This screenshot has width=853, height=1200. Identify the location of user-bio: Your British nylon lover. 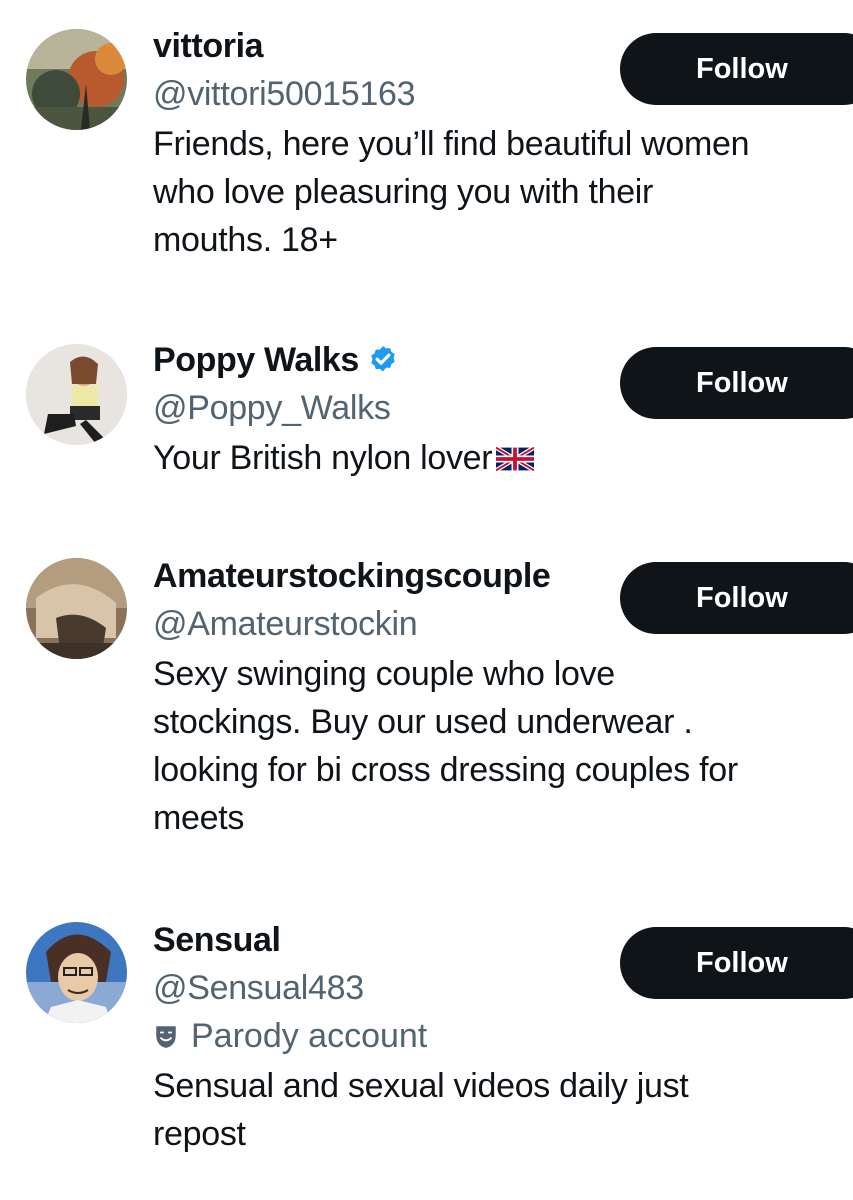
(503, 458).